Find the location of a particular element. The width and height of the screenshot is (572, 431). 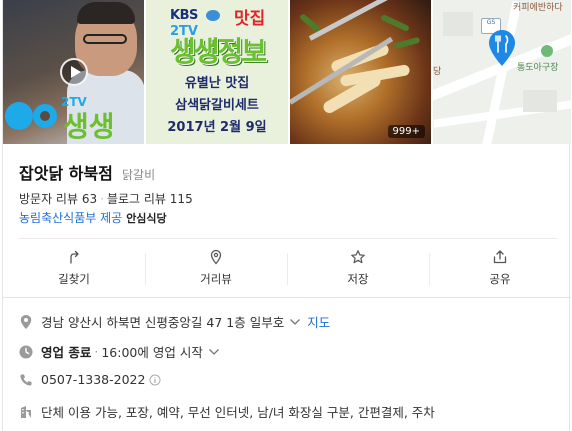

safe-restaurant-badge: 안심식당 is located at coordinates (146, 218).